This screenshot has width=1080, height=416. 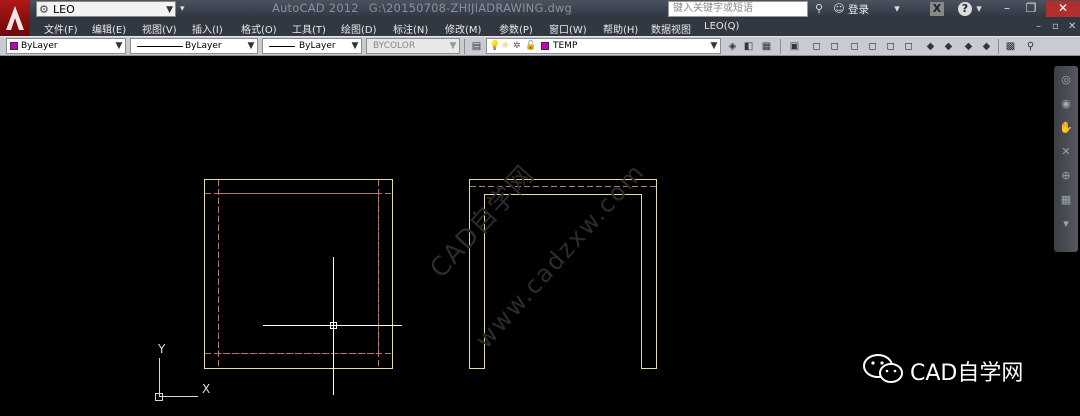 I want to click on workspace-name: LEO, so click(x=64, y=9).